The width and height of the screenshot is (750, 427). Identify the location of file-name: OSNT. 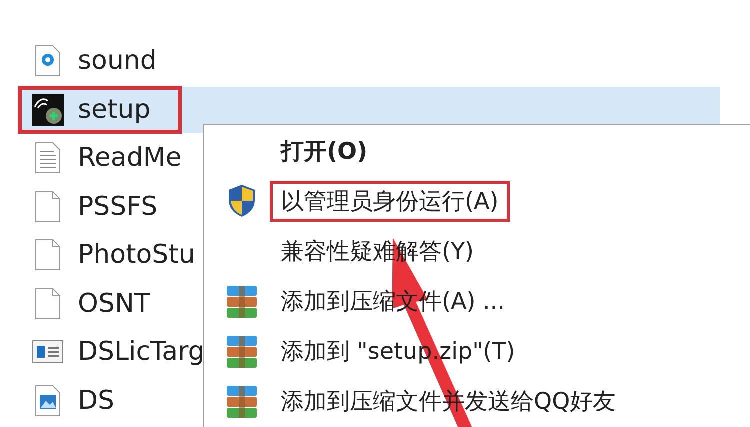
(114, 303).